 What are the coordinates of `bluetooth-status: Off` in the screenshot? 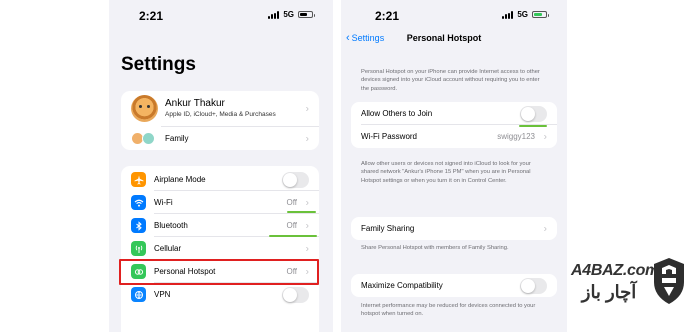 It's located at (291, 225).